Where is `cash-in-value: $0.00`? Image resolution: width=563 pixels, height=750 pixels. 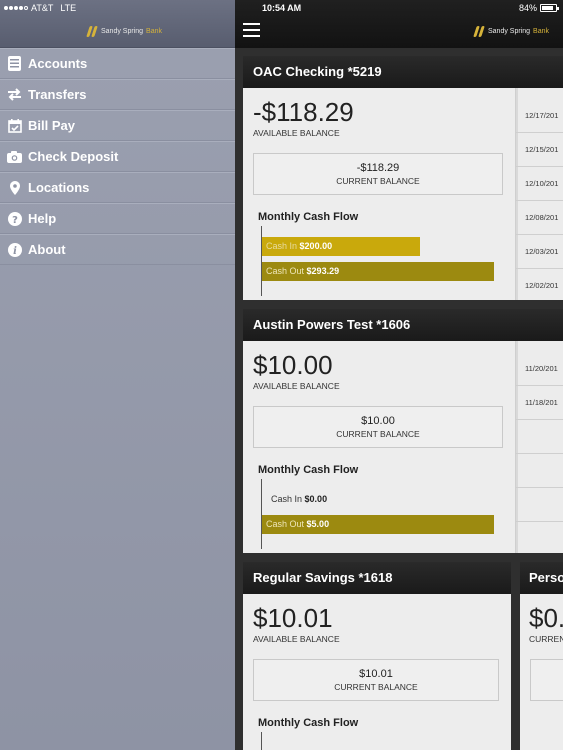 cash-in-value: $0.00 is located at coordinates (316, 499).